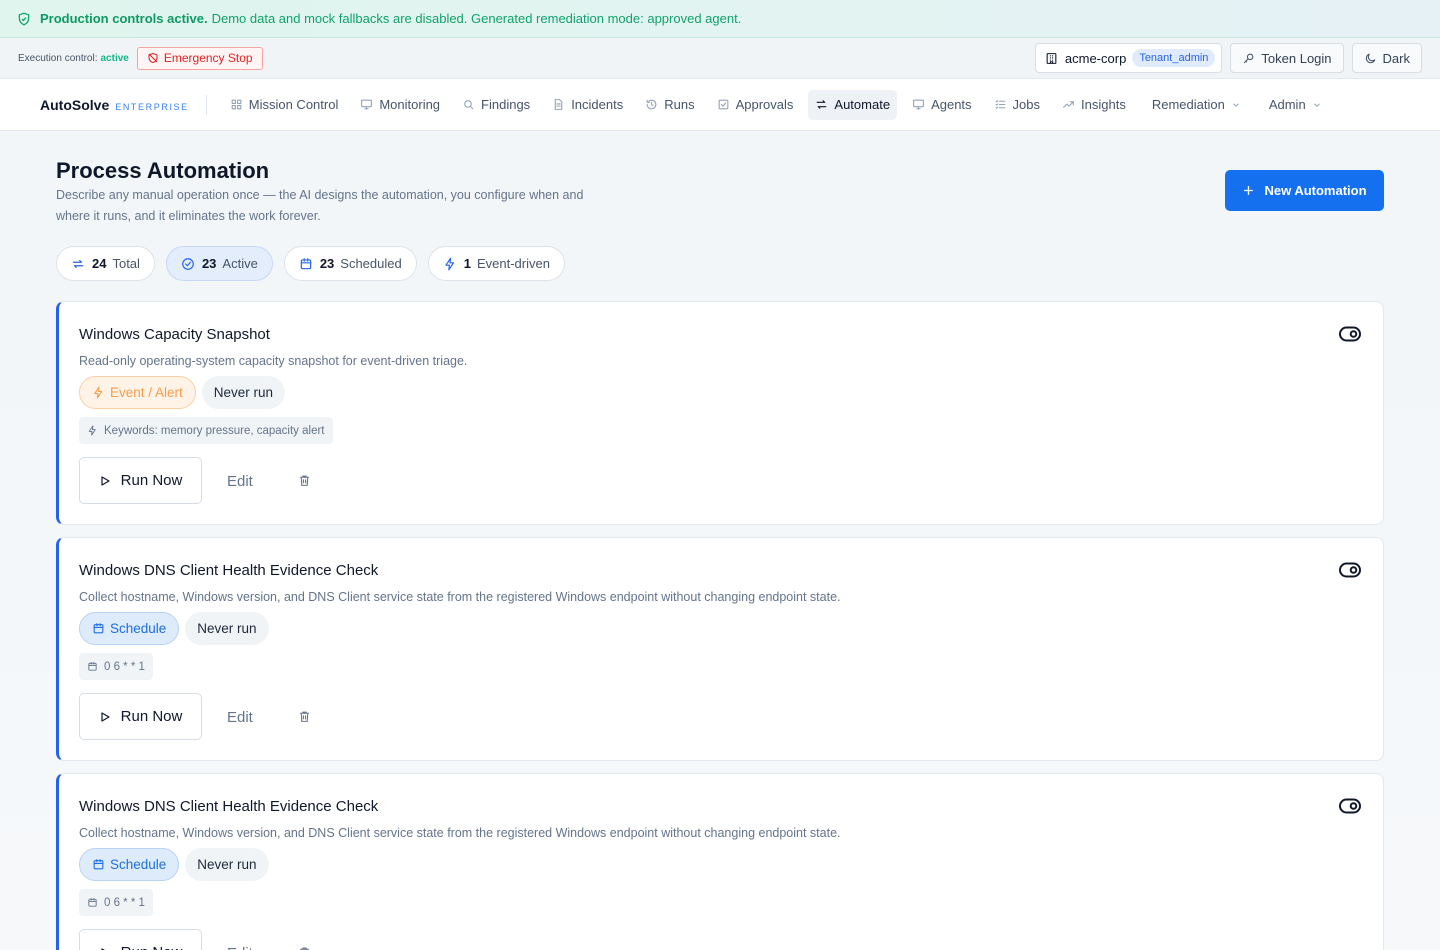 Image resolution: width=1440 pixels, height=950 pixels. I want to click on nav-item-insights: Insights, so click(1094, 105).